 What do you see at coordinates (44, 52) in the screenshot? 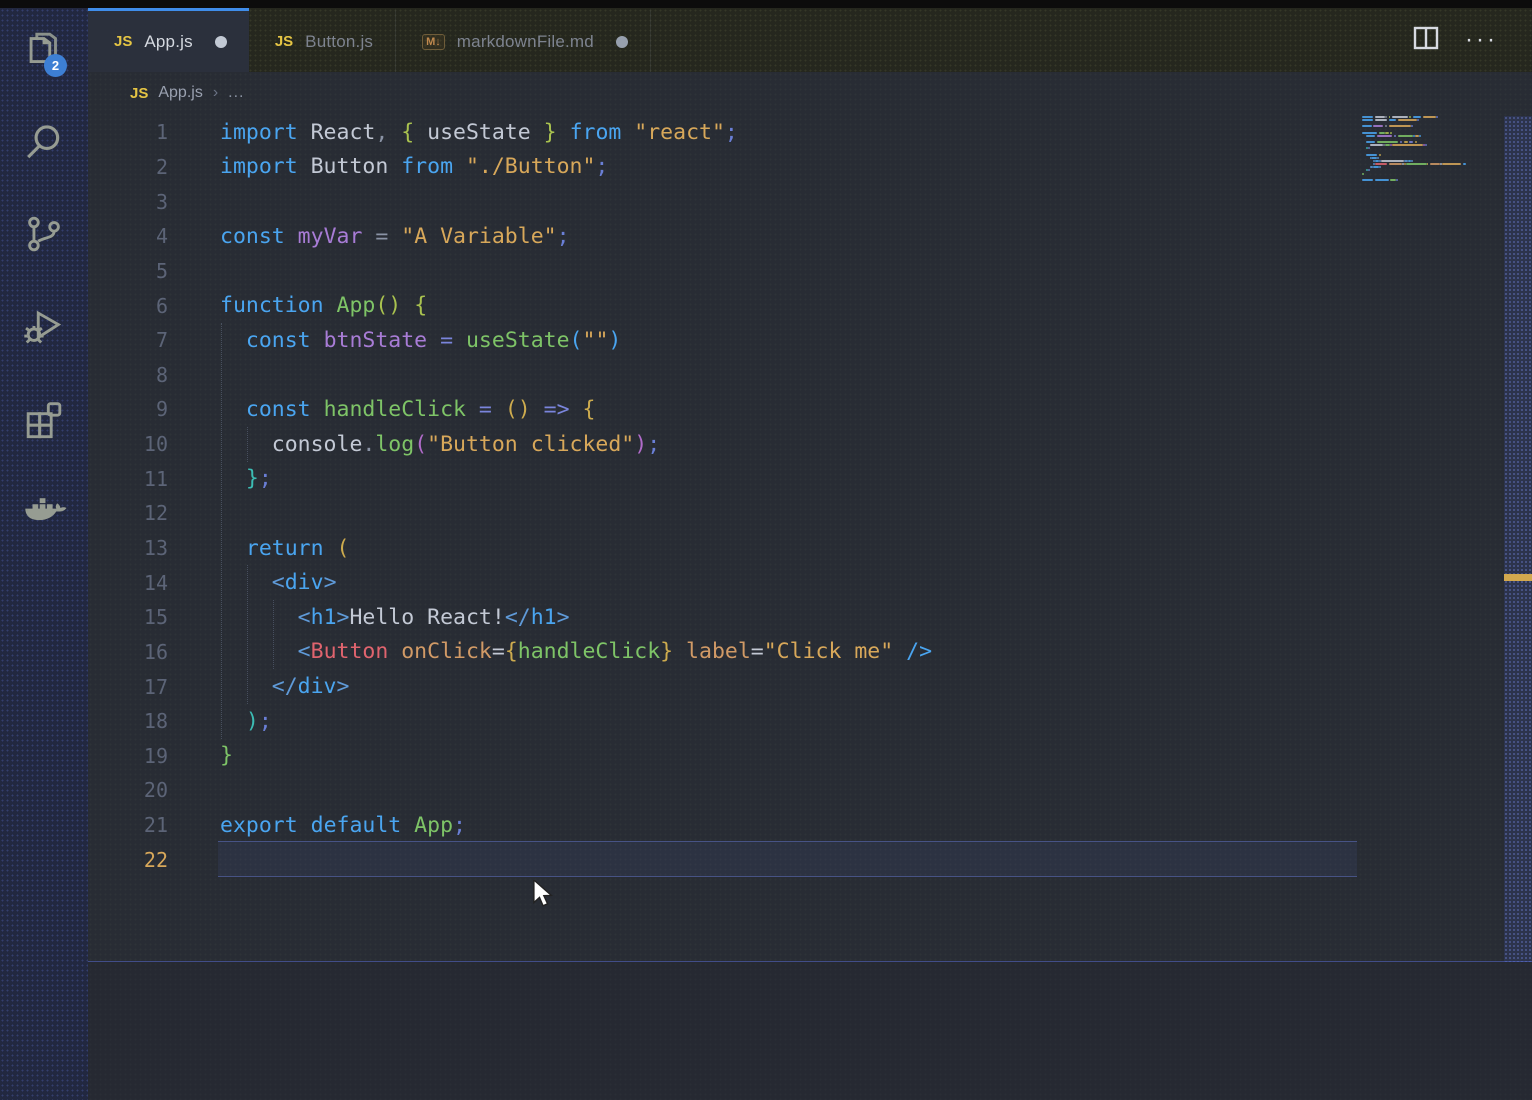
I see `activity-bar-files-explorer-icon: 2` at bounding box center [44, 52].